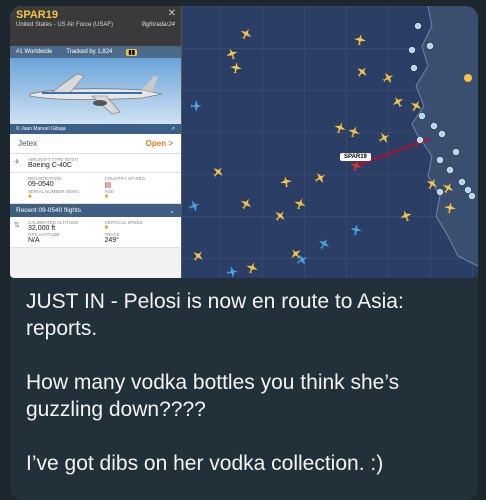  What do you see at coordinates (42, 228) in the screenshot?
I see `altitude-value: 32,000 ft` at bounding box center [42, 228].